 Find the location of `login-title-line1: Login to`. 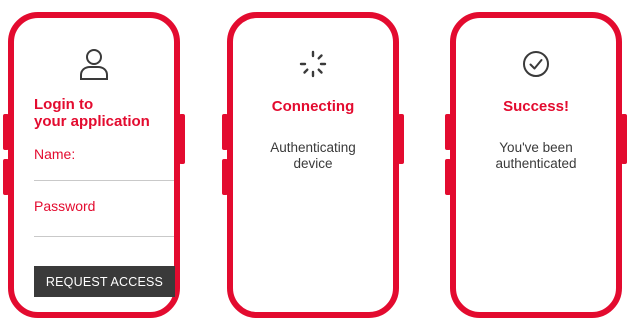

login-title-line1: Login to is located at coordinates (64, 104).